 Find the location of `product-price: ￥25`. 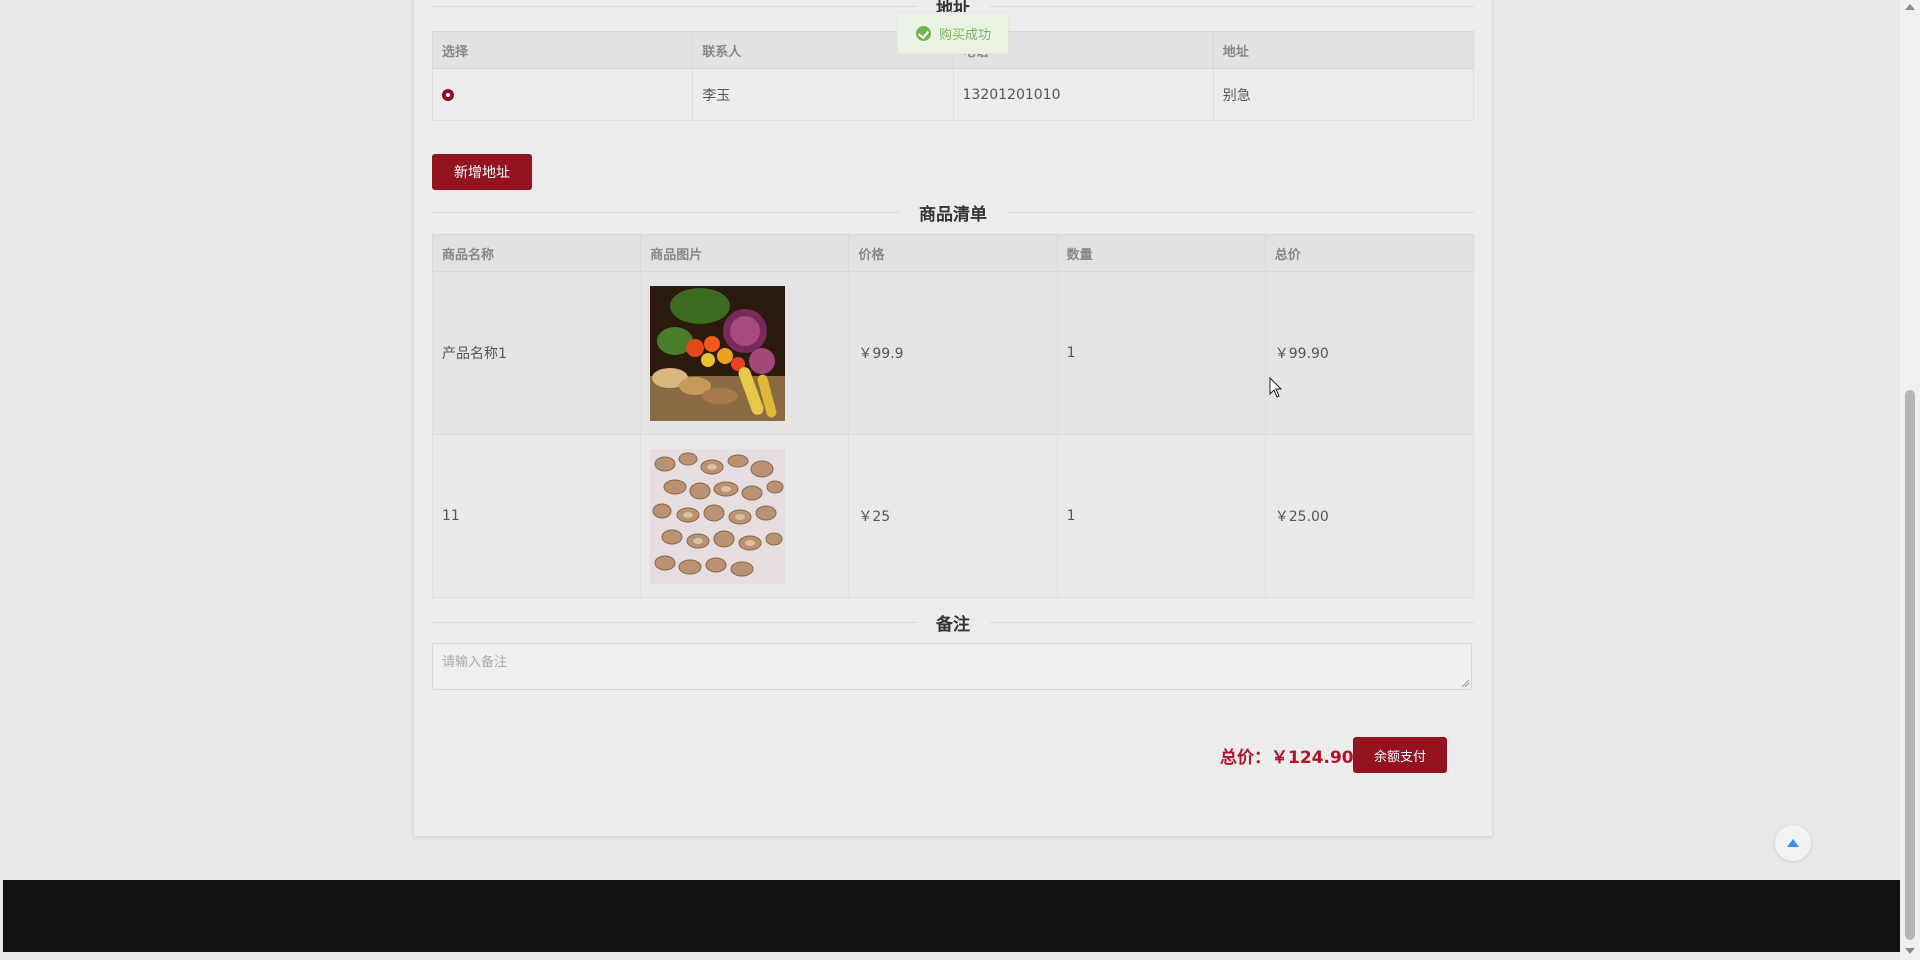

product-price: ￥25 is located at coordinates (953, 516).